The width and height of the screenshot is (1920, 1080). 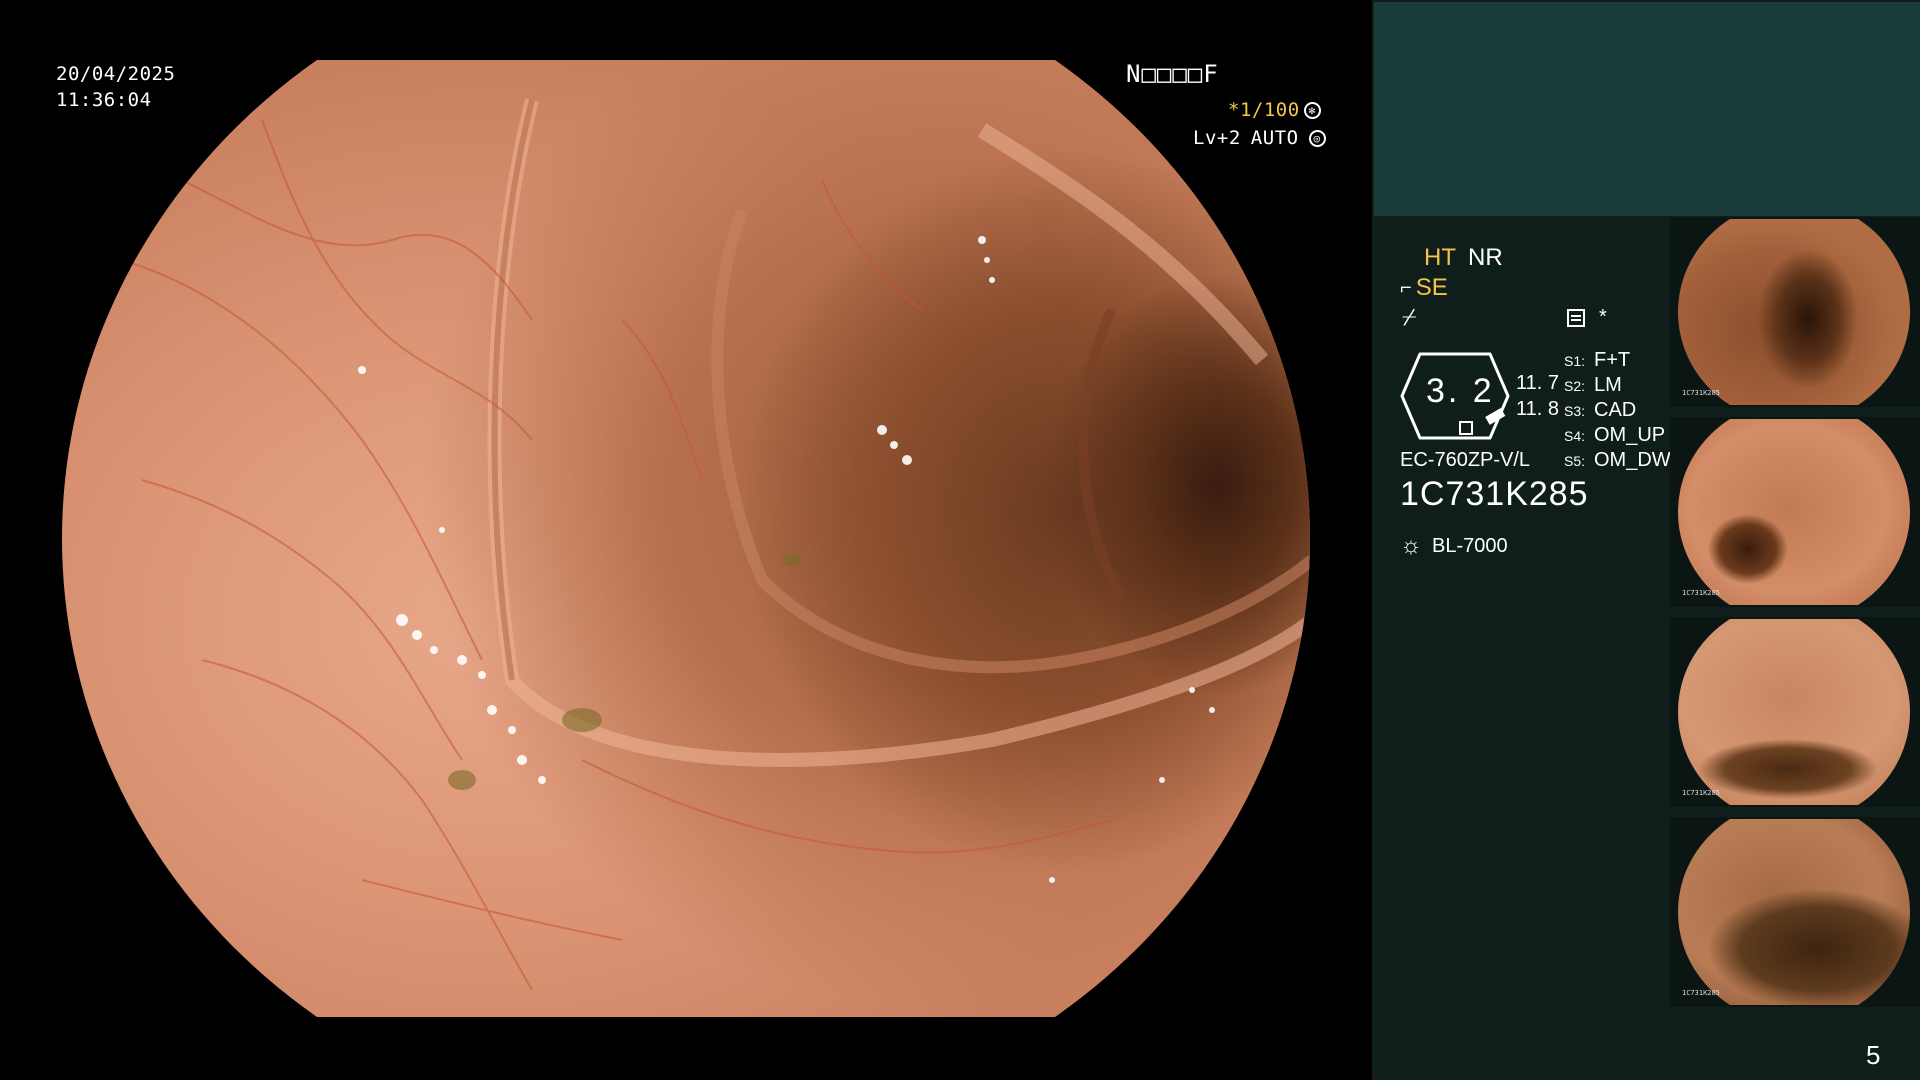 I want to click on switch-key: S5:, so click(x=1575, y=461).